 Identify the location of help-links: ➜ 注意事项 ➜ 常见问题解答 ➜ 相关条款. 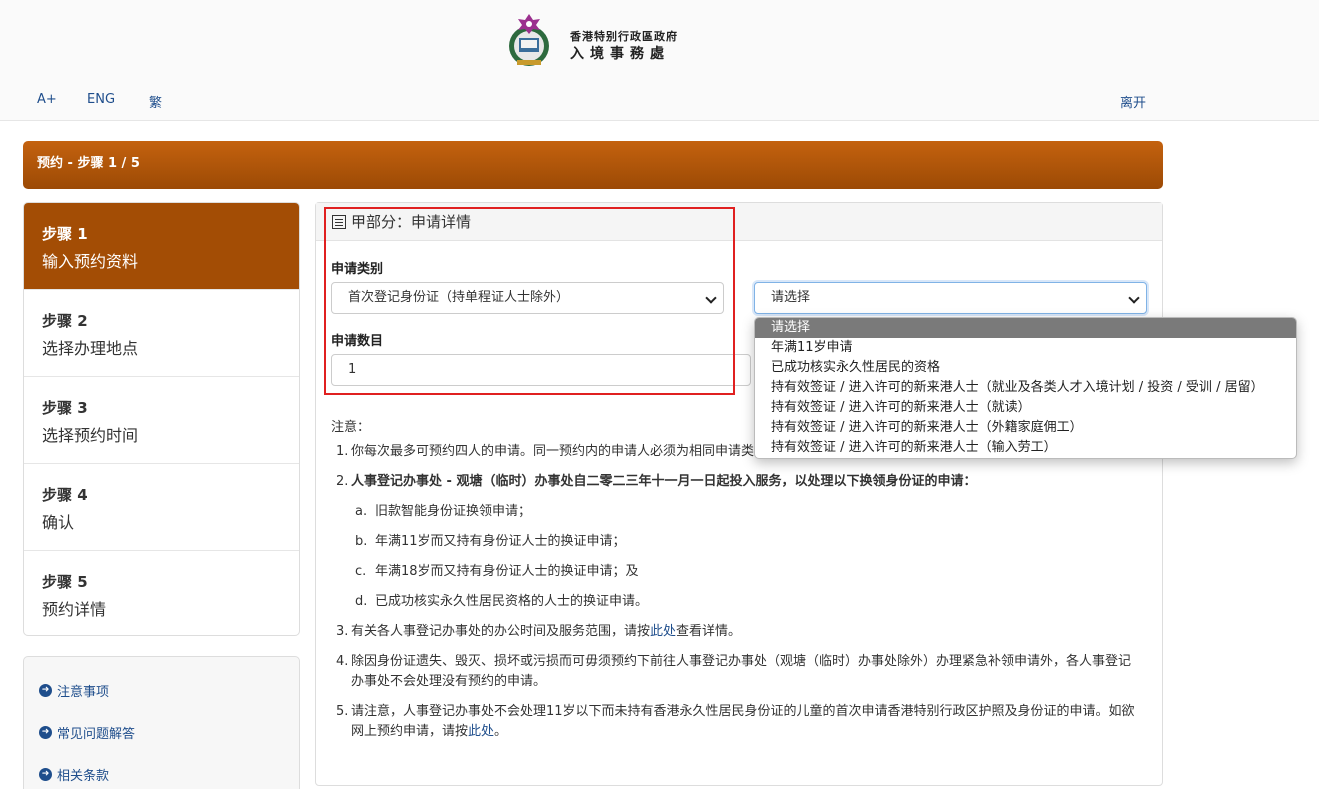
(161, 722).